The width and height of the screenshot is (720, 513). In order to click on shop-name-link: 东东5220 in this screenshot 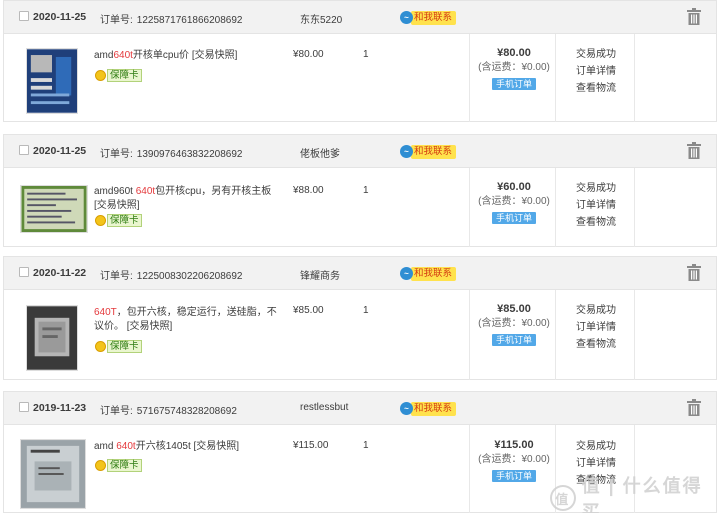, I will do `click(321, 18)`.